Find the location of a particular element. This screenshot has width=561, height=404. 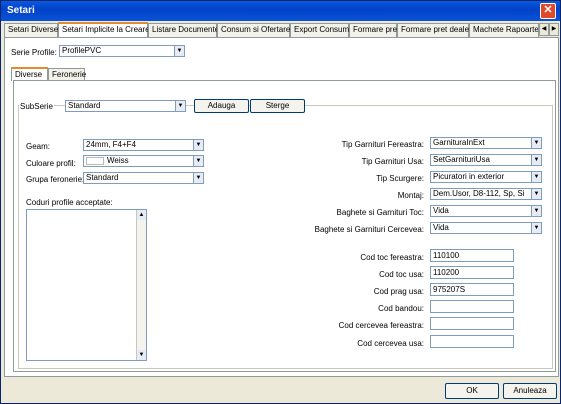

subserie-value: Standard is located at coordinates (84, 105).